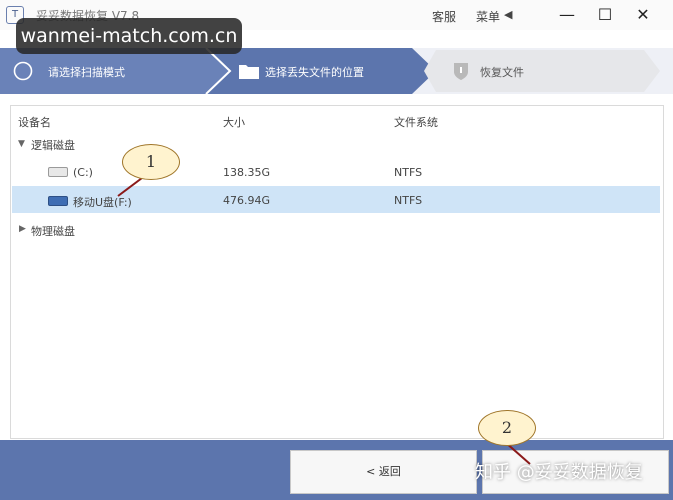 The image size is (673, 500). I want to click on chevron-right-icon: ▶, so click(22, 229).